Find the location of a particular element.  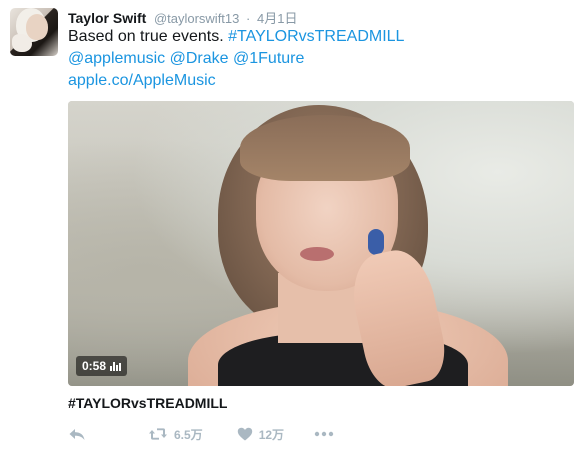

retweet-count: 6.5万 is located at coordinates (188, 434).